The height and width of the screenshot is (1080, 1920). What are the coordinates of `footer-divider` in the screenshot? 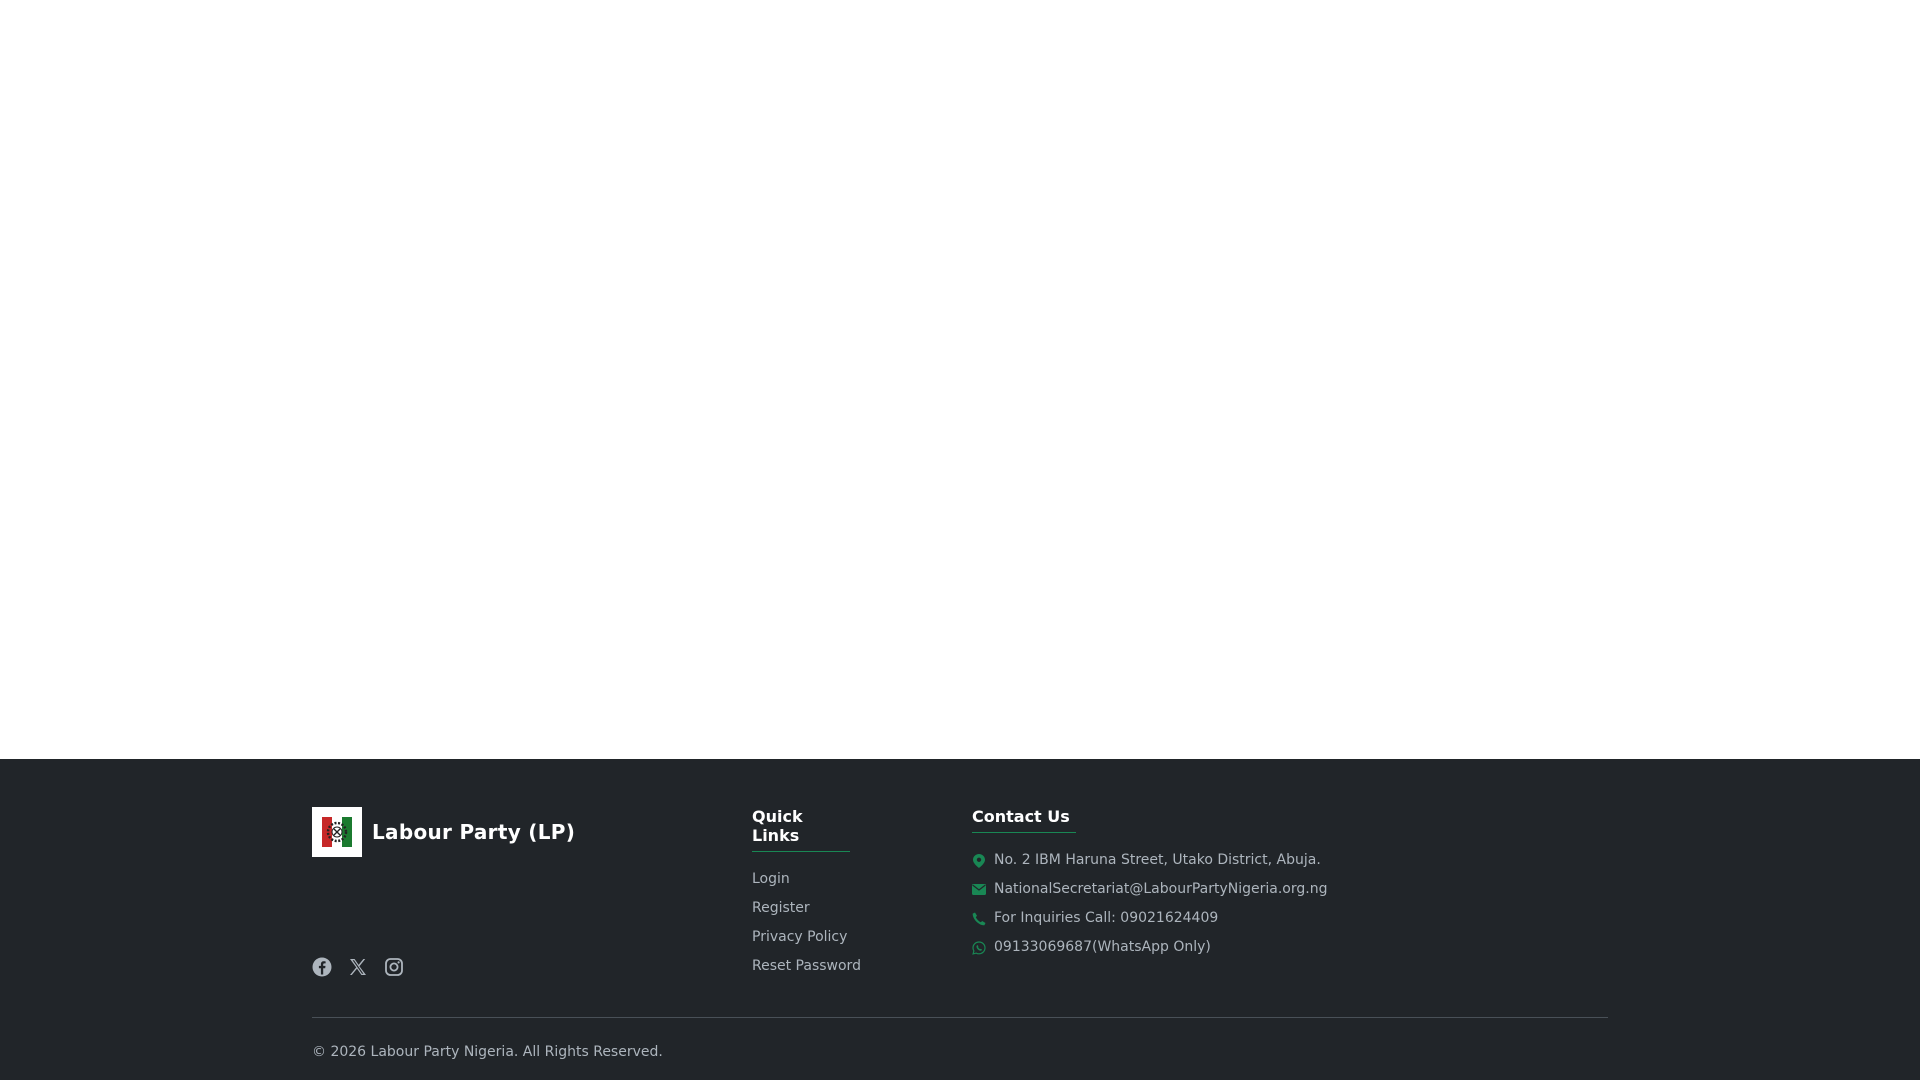 It's located at (960, 1017).